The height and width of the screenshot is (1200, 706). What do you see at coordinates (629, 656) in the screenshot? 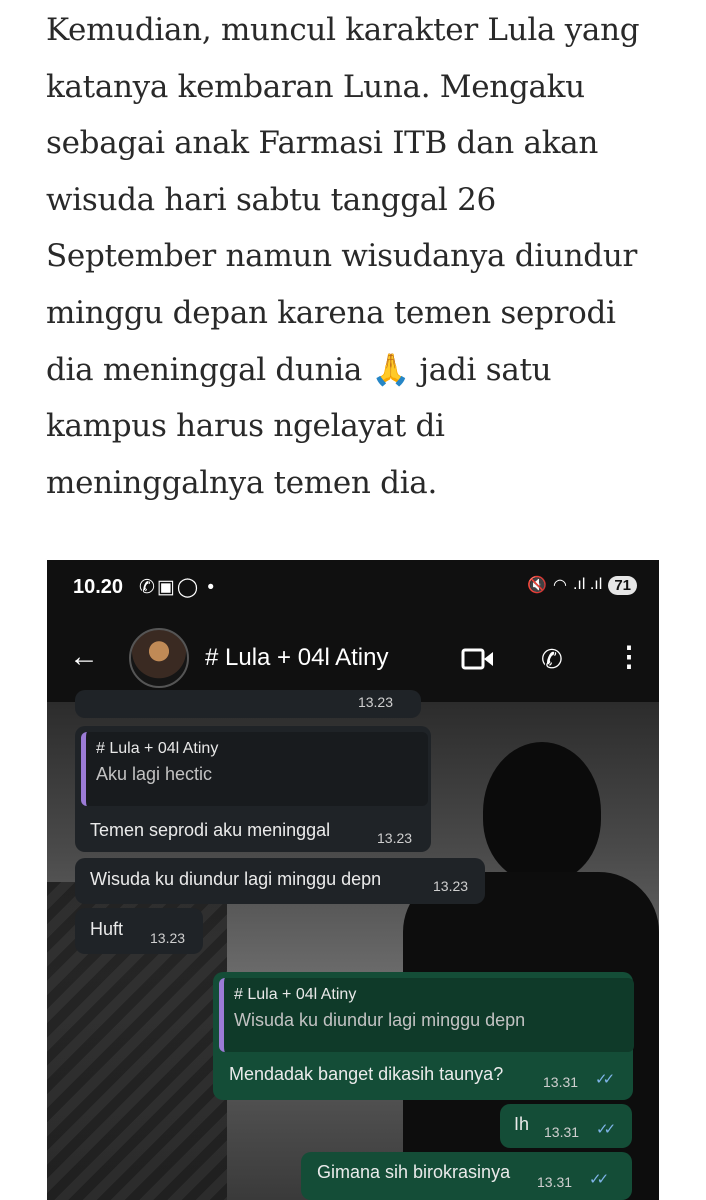
I see `more-icon: ⋮` at bounding box center [629, 656].